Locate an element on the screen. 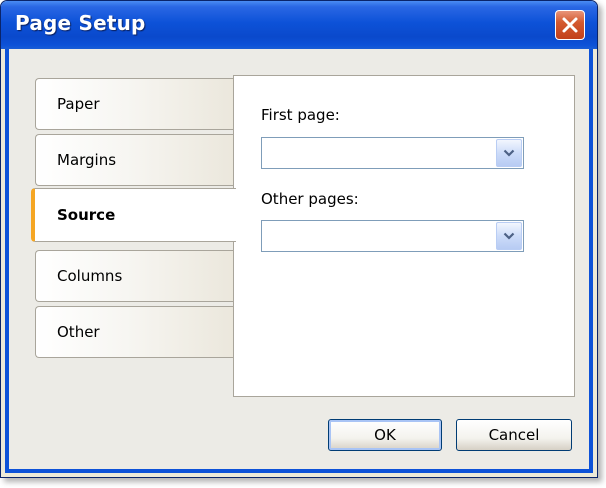 The image size is (606, 488). tab-label: Source is located at coordinates (86, 215).